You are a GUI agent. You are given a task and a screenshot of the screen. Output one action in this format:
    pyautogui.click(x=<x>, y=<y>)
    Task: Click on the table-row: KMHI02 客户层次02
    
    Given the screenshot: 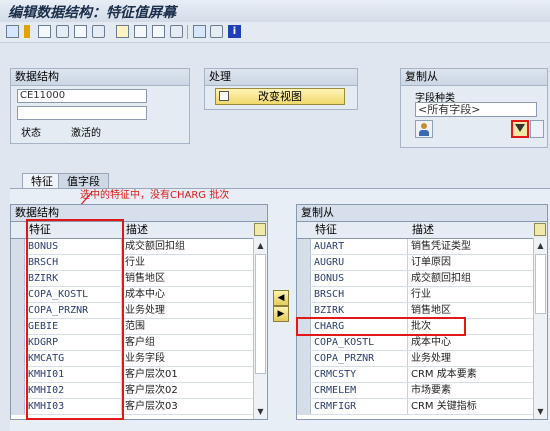 What is the action you would take?
    pyautogui.click(x=132, y=391)
    